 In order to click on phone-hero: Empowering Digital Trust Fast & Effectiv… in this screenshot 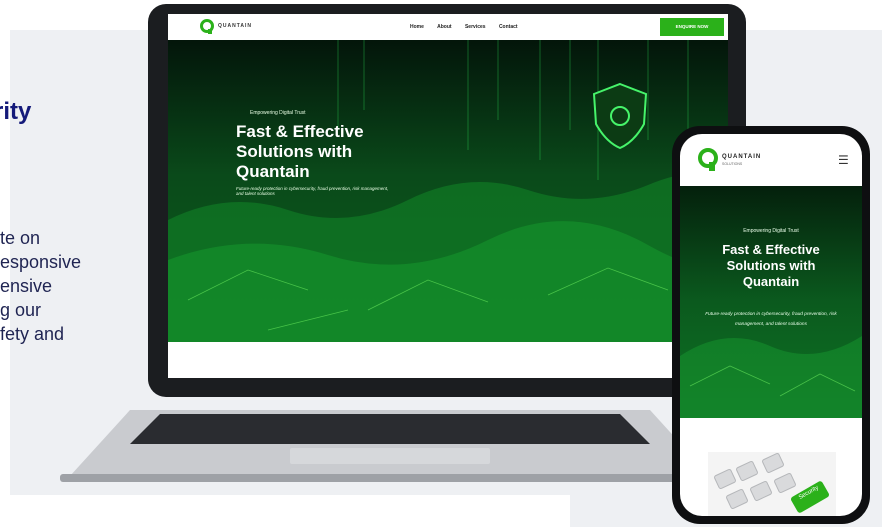, I will do `click(771, 302)`.